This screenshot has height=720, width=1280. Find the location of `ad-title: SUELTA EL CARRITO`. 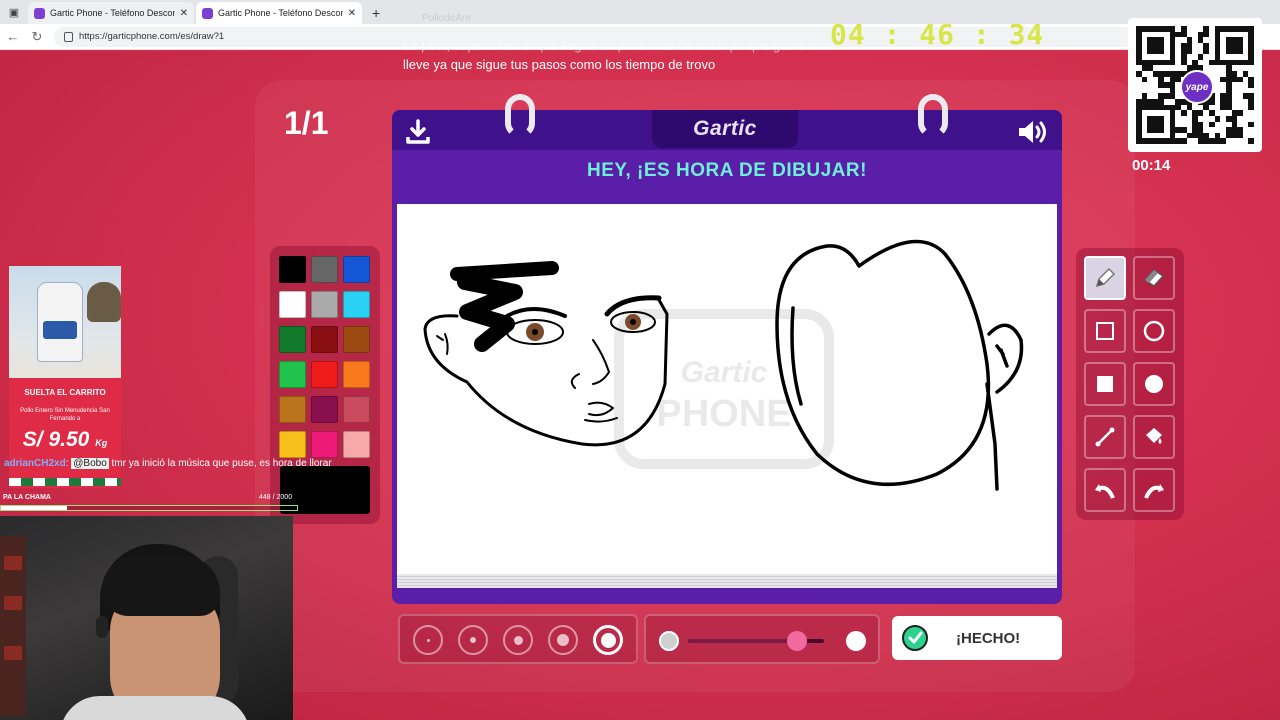

ad-title: SUELTA EL CARRITO is located at coordinates (65, 392).